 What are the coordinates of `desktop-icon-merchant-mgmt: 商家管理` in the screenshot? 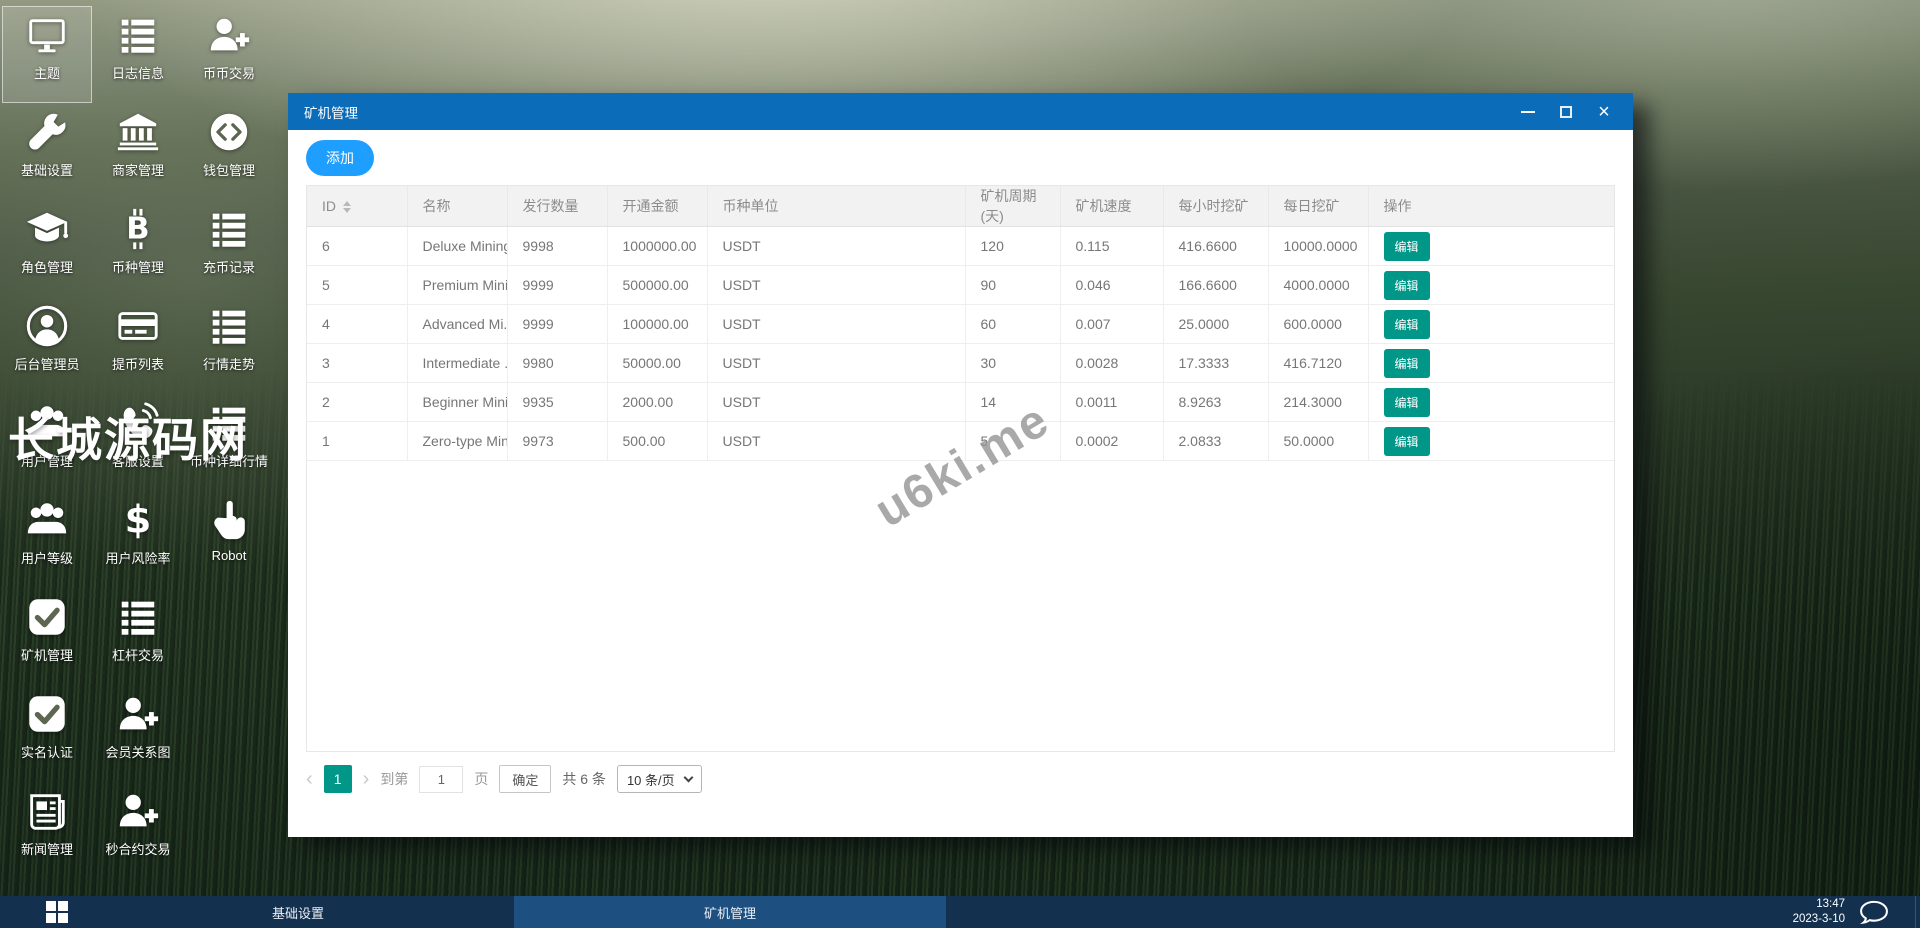 It's located at (138, 151).